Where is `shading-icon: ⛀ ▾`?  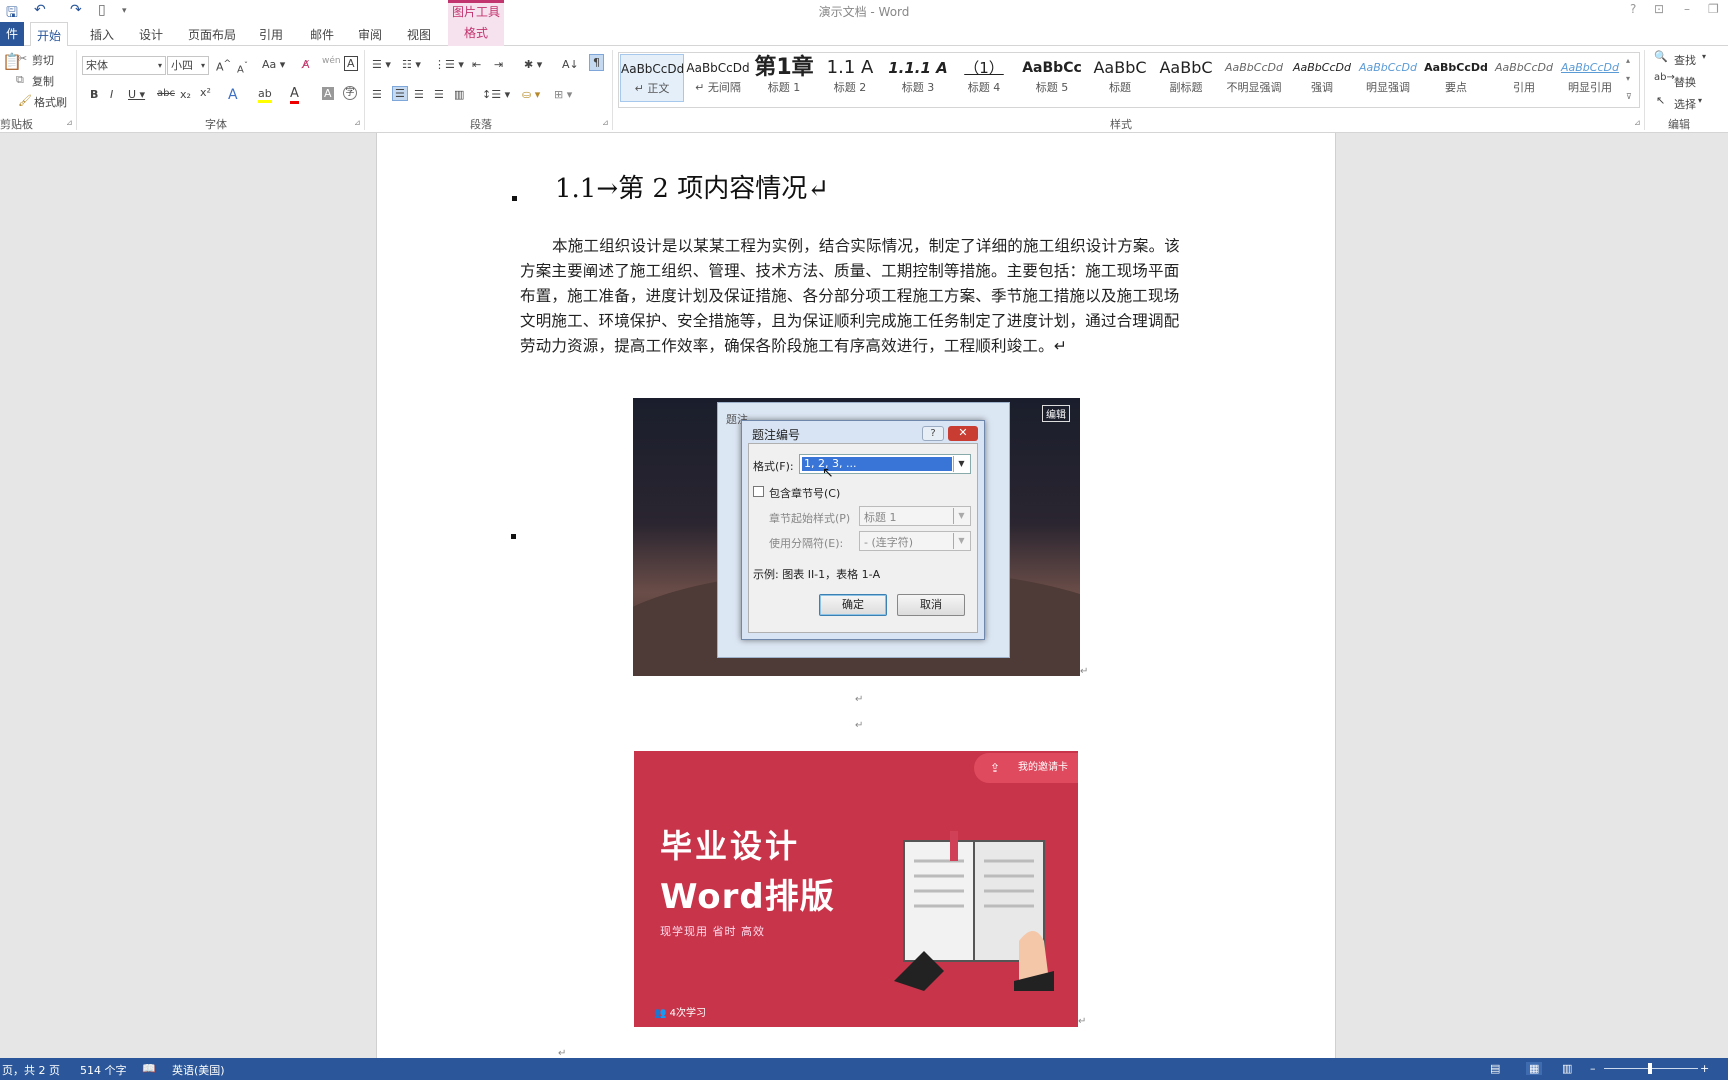
shading-icon: ⛀ ▾ is located at coordinates (531, 94).